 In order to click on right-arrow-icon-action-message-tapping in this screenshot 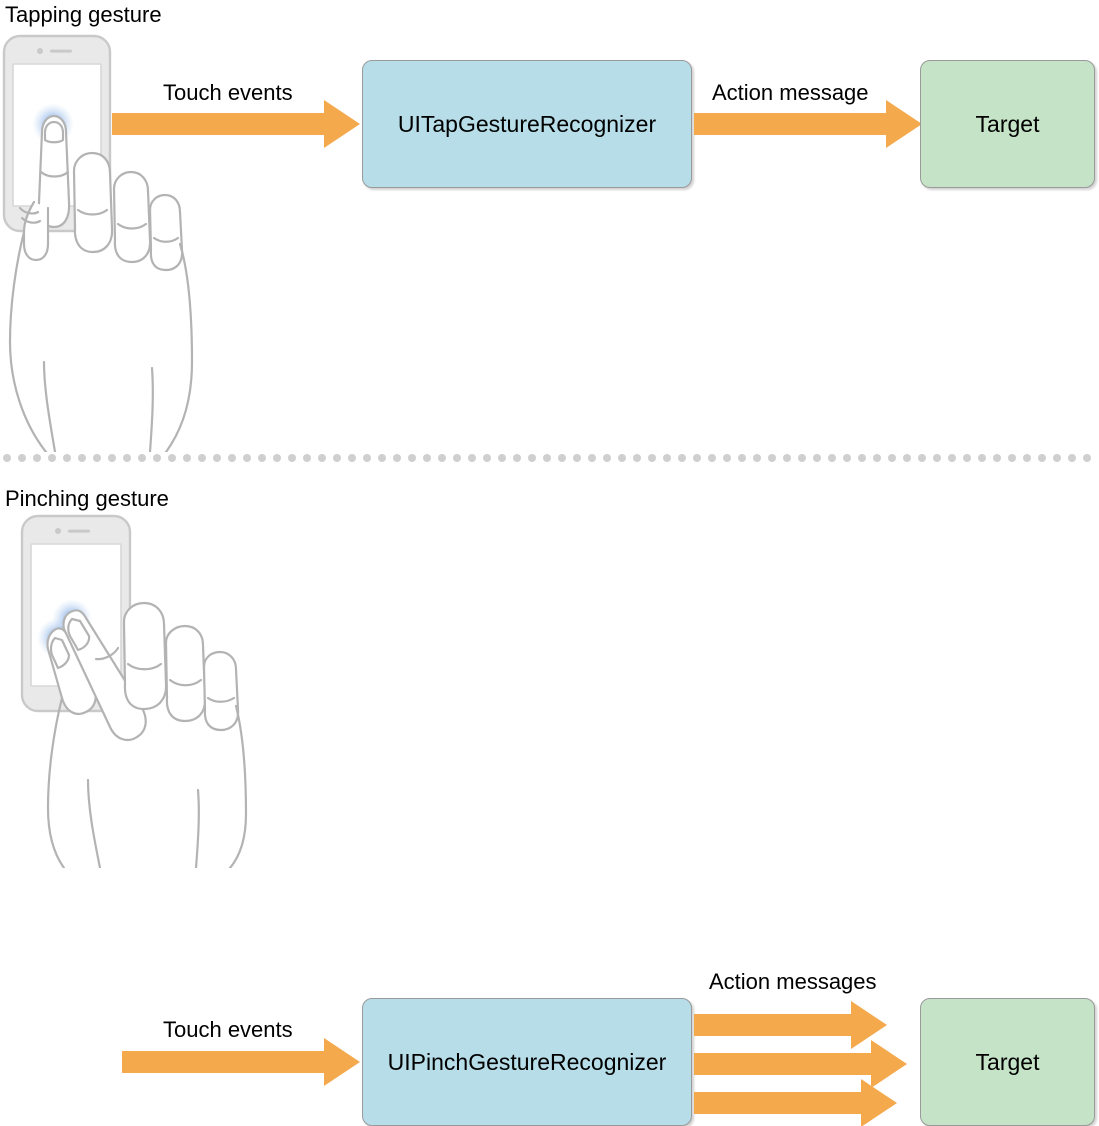, I will do `click(808, 124)`.